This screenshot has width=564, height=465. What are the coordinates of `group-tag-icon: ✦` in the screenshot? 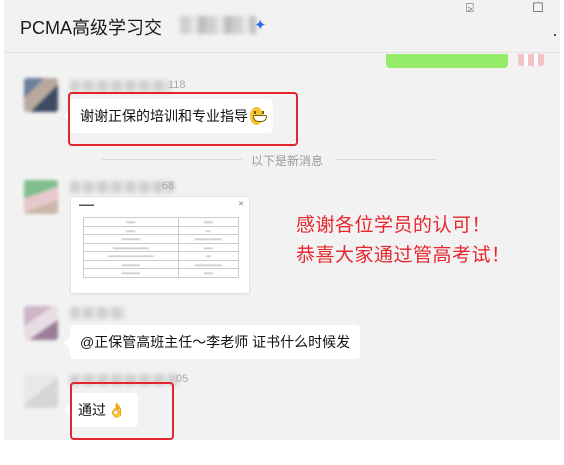 It's located at (260, 25).